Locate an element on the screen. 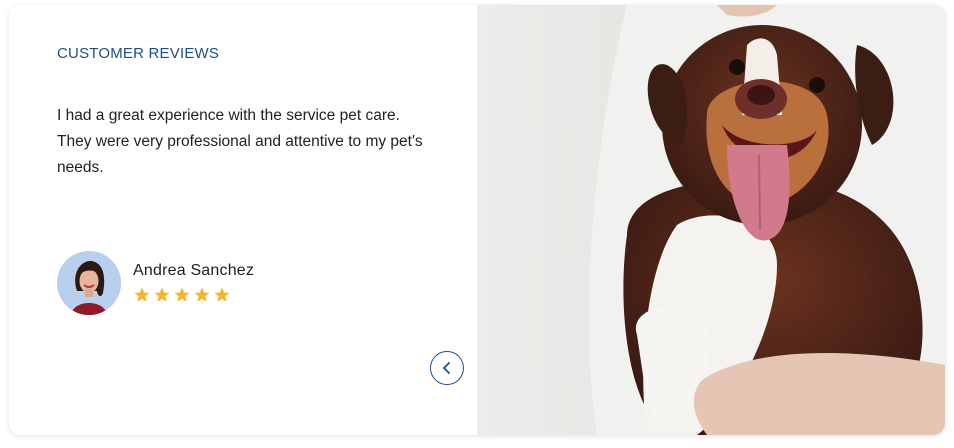 This screenshot has width=954, height=448. star-rating is located at coordinates (182, 295).